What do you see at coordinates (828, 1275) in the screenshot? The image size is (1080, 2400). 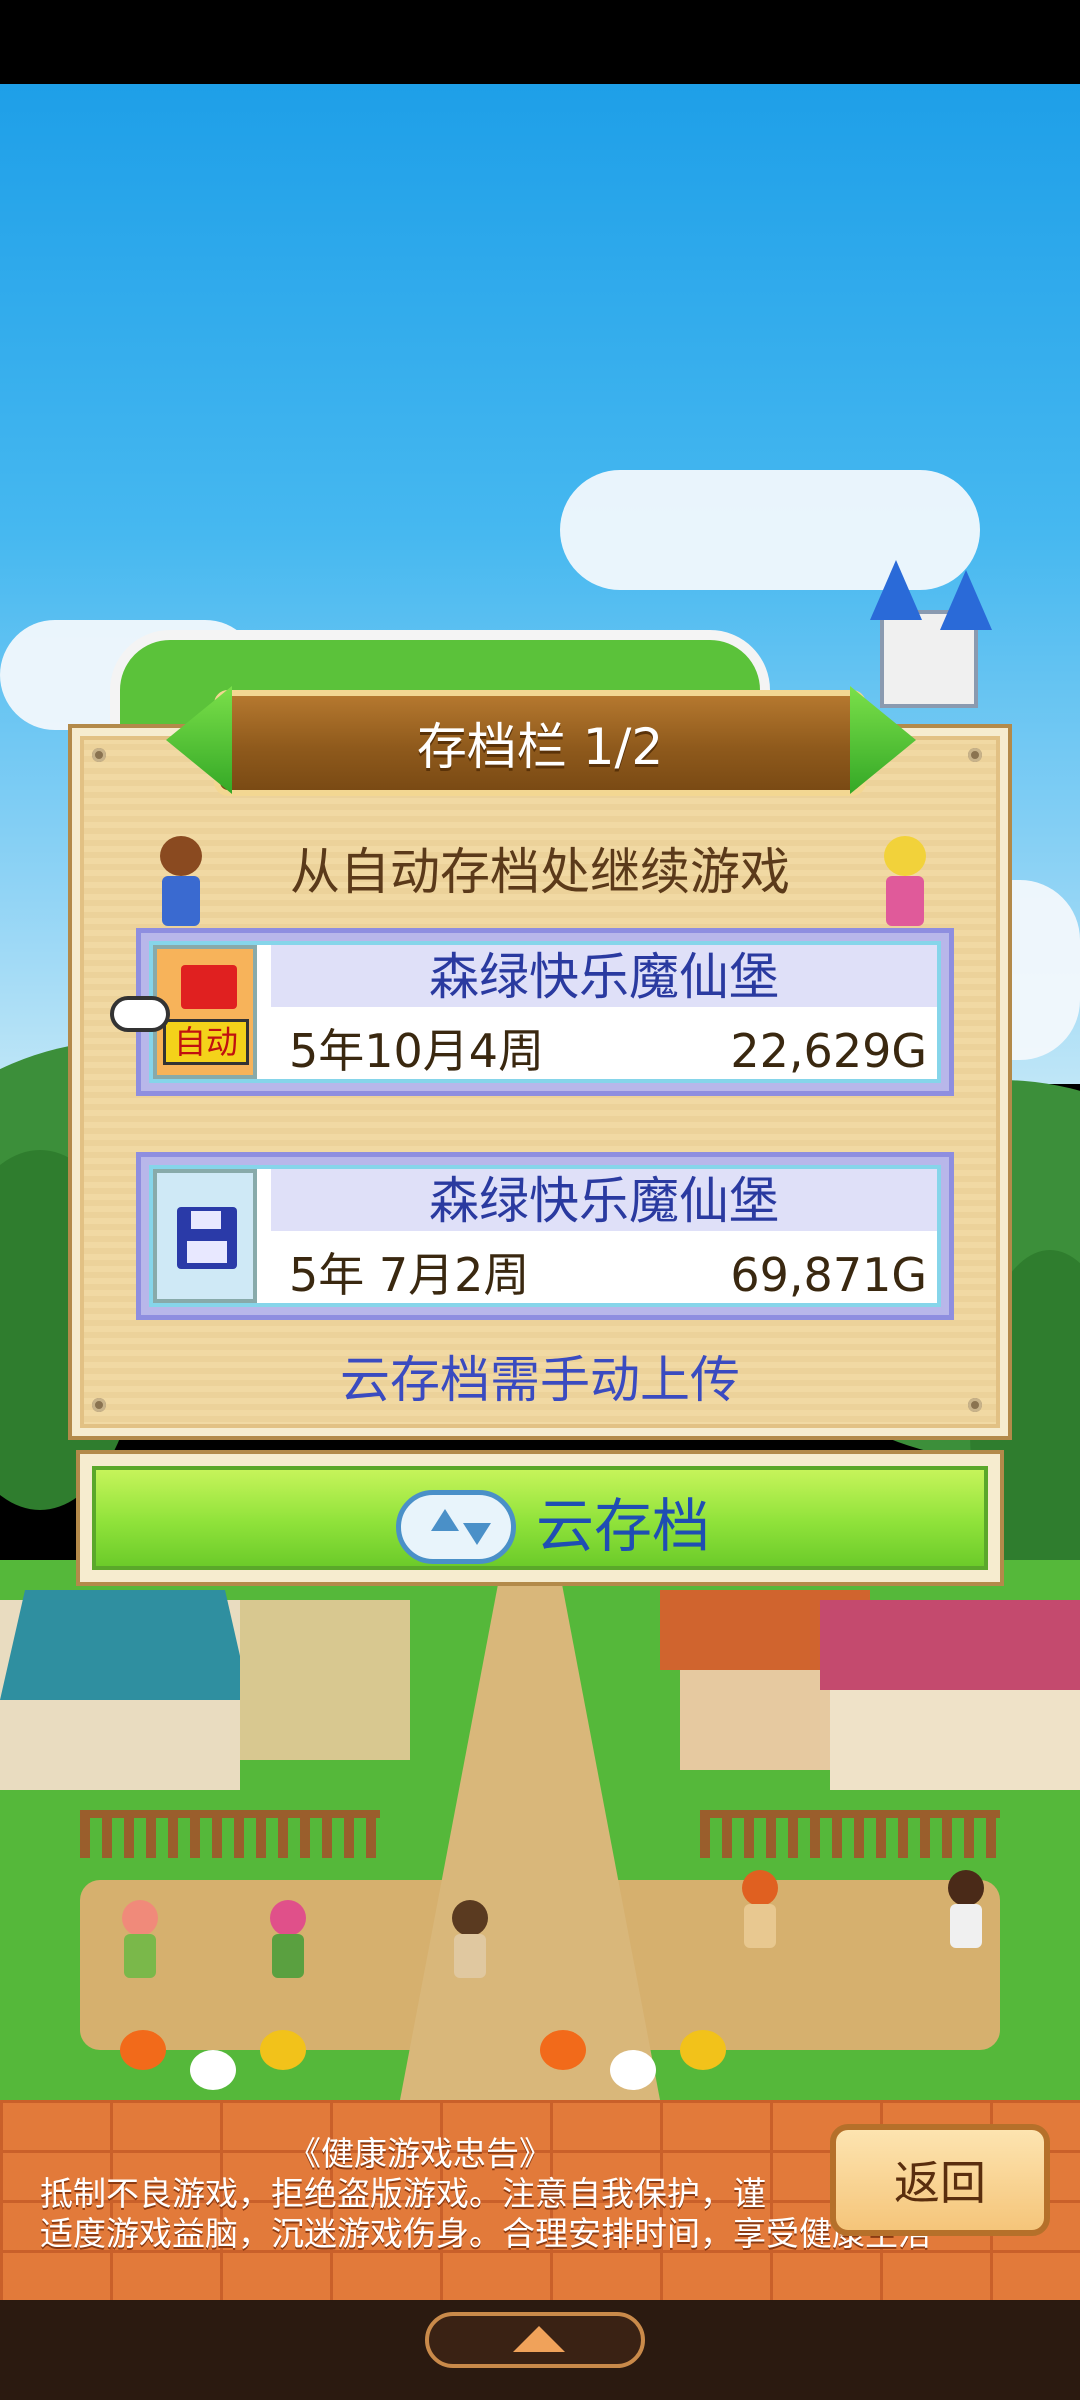 I see `slot-gold: 69,871G` at bounding box center [828, 1275].